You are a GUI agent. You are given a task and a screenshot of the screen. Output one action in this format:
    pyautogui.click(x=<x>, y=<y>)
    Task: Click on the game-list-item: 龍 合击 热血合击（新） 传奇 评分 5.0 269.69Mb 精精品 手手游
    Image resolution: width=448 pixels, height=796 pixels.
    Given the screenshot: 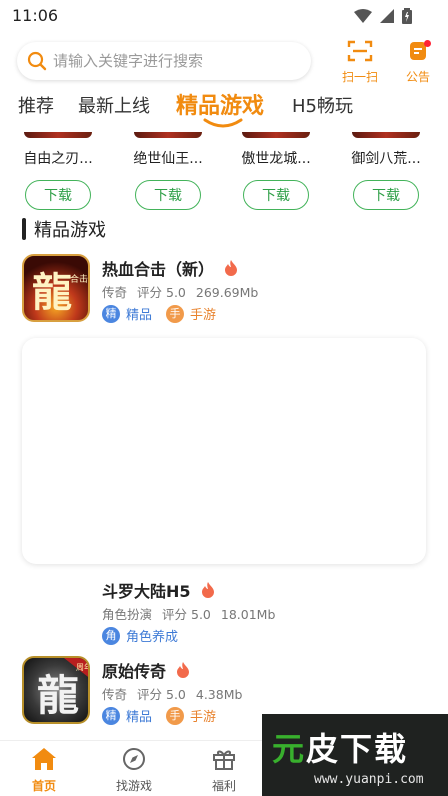 What is the action you would take?
    pyautogui.click(x=224, y=291)
    